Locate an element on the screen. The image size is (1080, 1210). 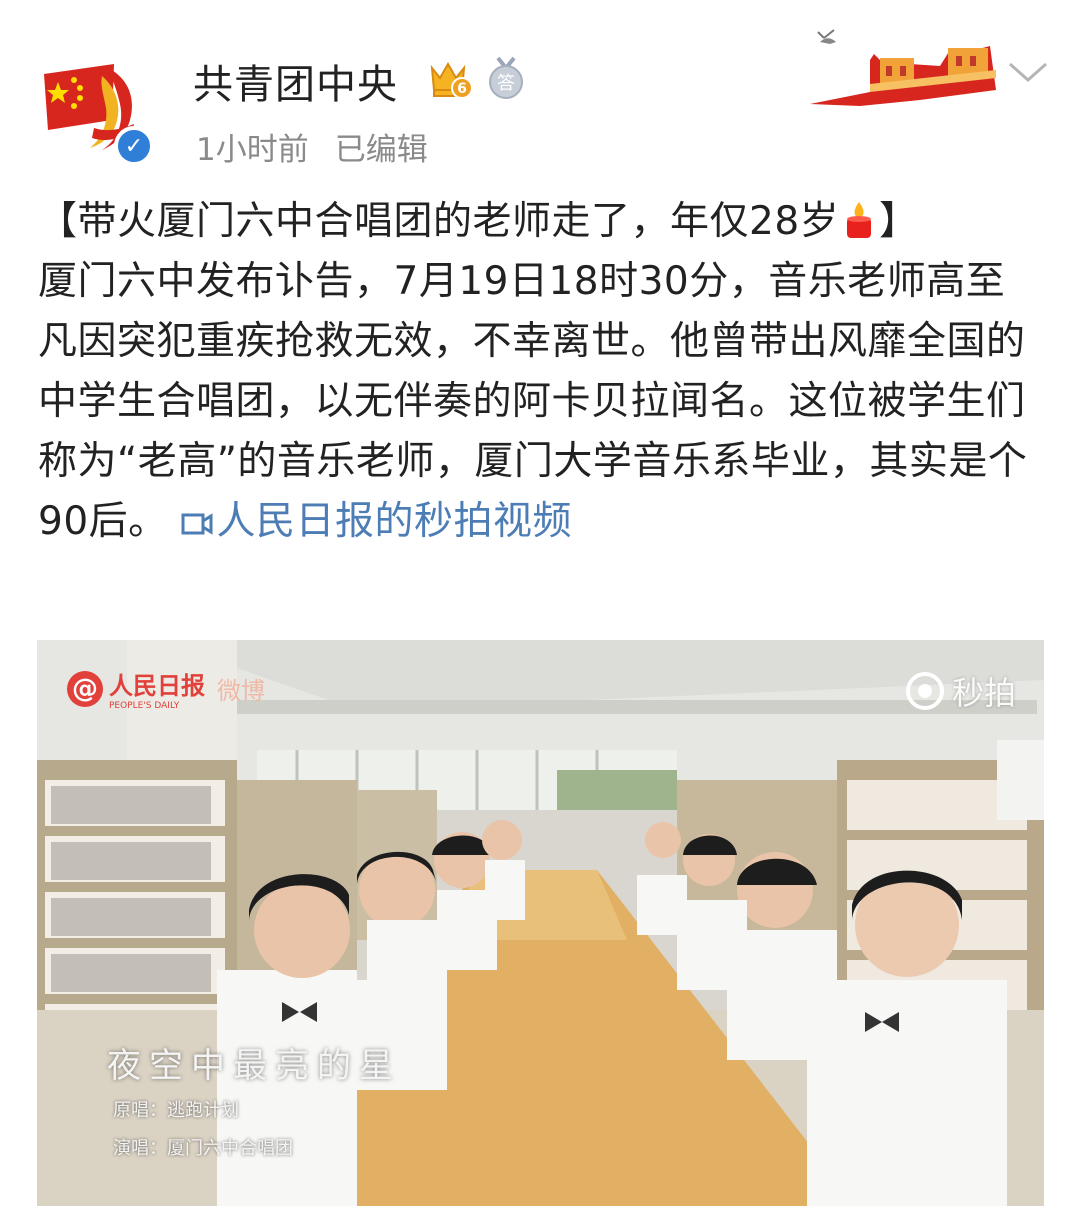
edited-label: 已编辑 is located at coordinates (381, 150).